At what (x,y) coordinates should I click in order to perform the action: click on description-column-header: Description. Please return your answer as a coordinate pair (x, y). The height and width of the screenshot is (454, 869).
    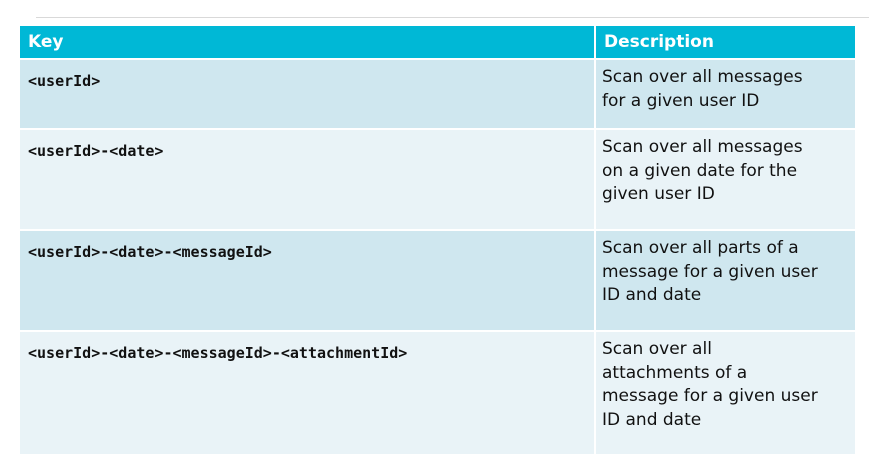
    Looking at the image, I should click on (725, 42).